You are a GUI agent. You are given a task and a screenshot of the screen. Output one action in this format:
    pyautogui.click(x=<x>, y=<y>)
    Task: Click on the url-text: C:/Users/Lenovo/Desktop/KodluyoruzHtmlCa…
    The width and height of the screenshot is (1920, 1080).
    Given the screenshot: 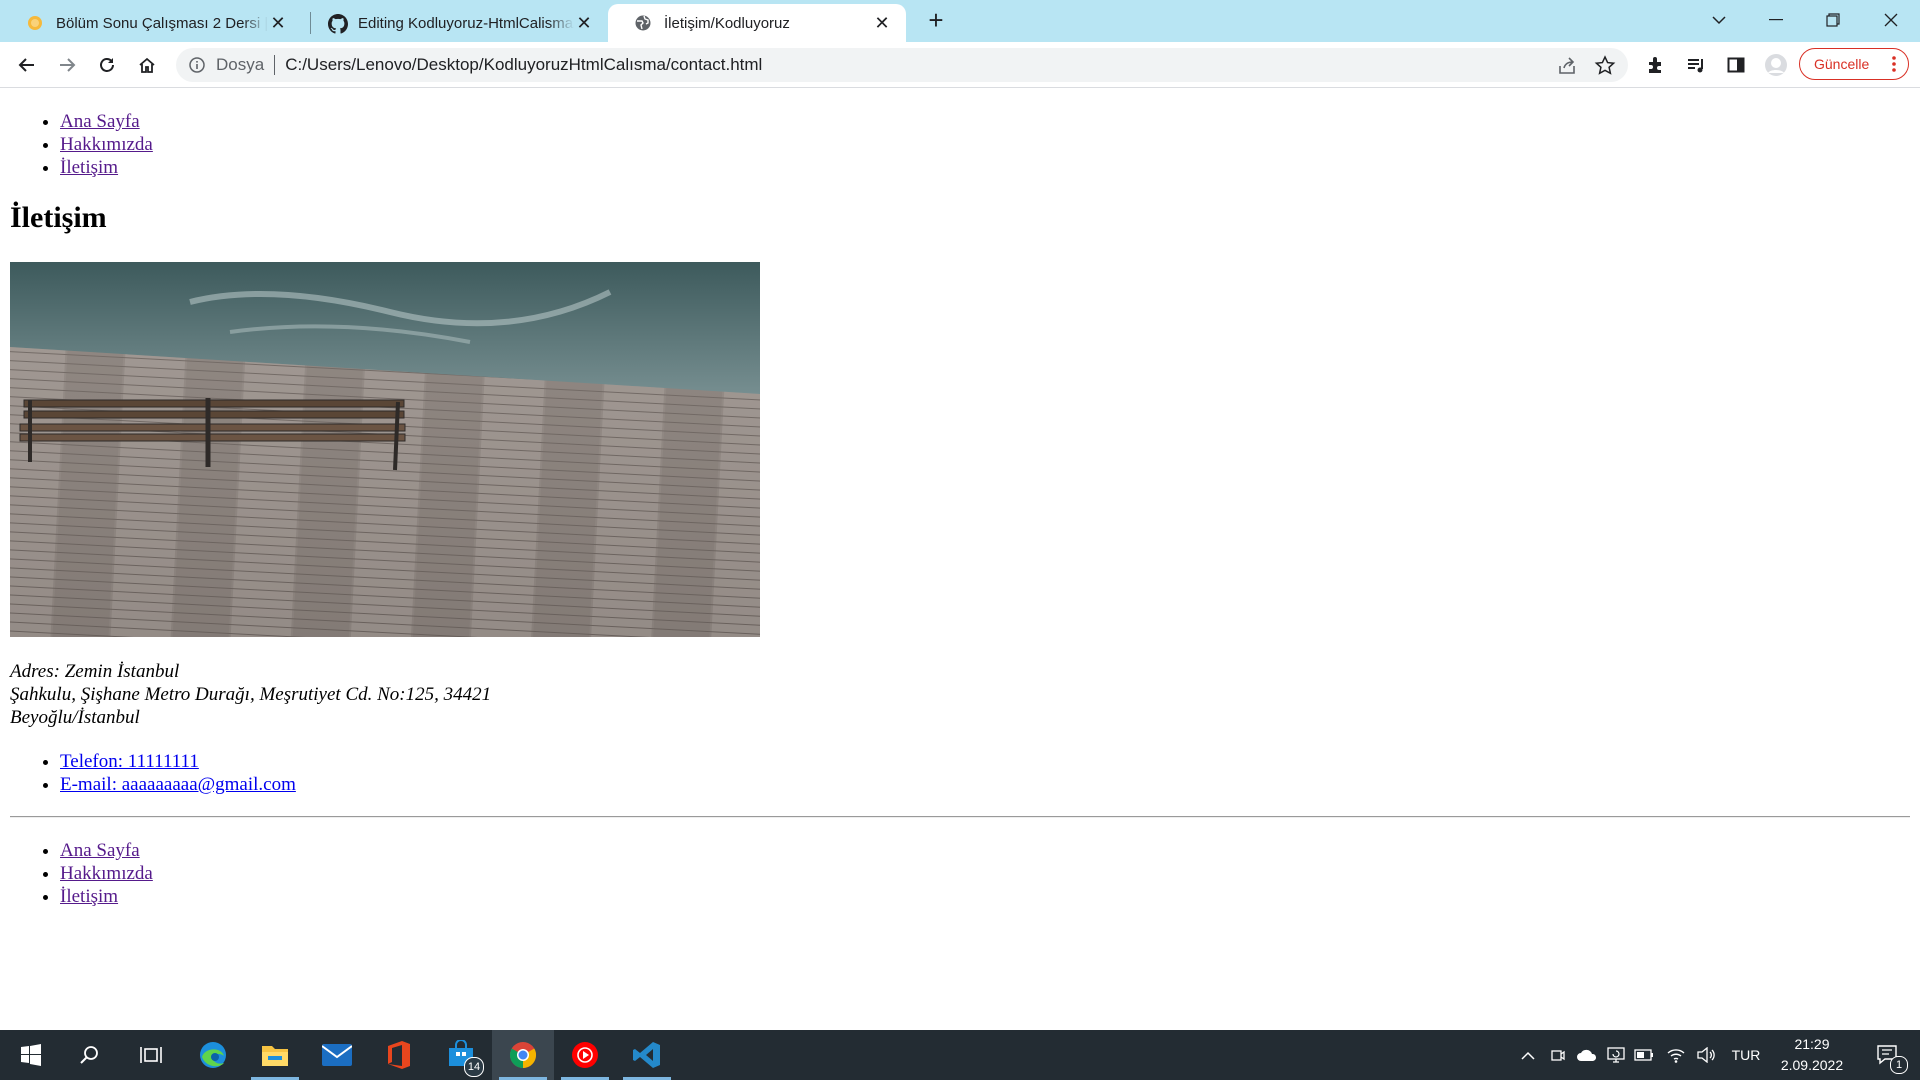 What is the action you would take?
    pyautogui.click(x=523, y=65)
    